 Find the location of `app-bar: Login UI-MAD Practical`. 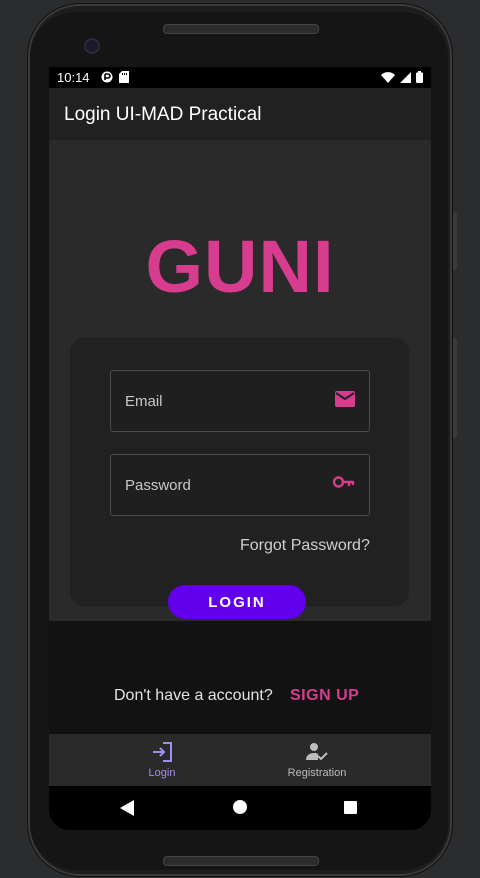

app-bar: Login UI-MAD Practical is located at coordinates (240, 114).